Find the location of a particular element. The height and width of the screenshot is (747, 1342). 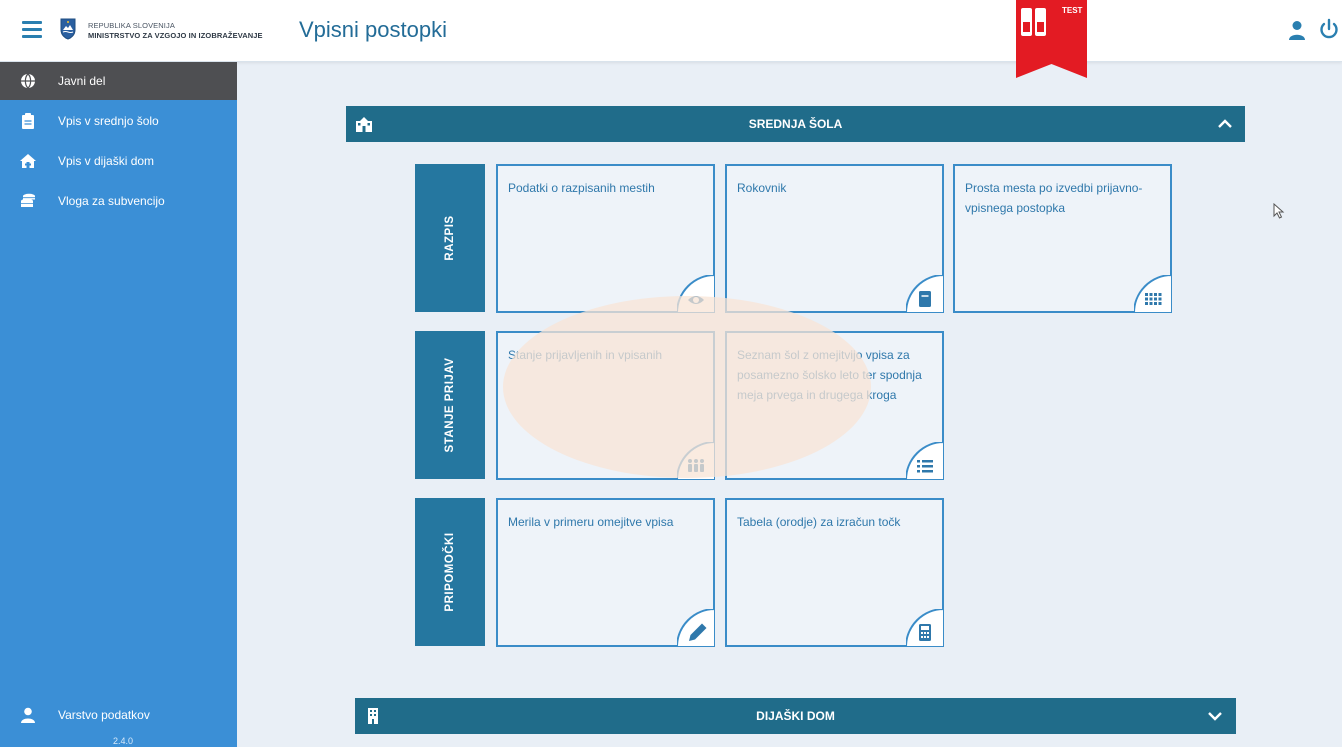

sidebar-item-label: Vpis v srednjo šolo is located at coordinates (108, 121).